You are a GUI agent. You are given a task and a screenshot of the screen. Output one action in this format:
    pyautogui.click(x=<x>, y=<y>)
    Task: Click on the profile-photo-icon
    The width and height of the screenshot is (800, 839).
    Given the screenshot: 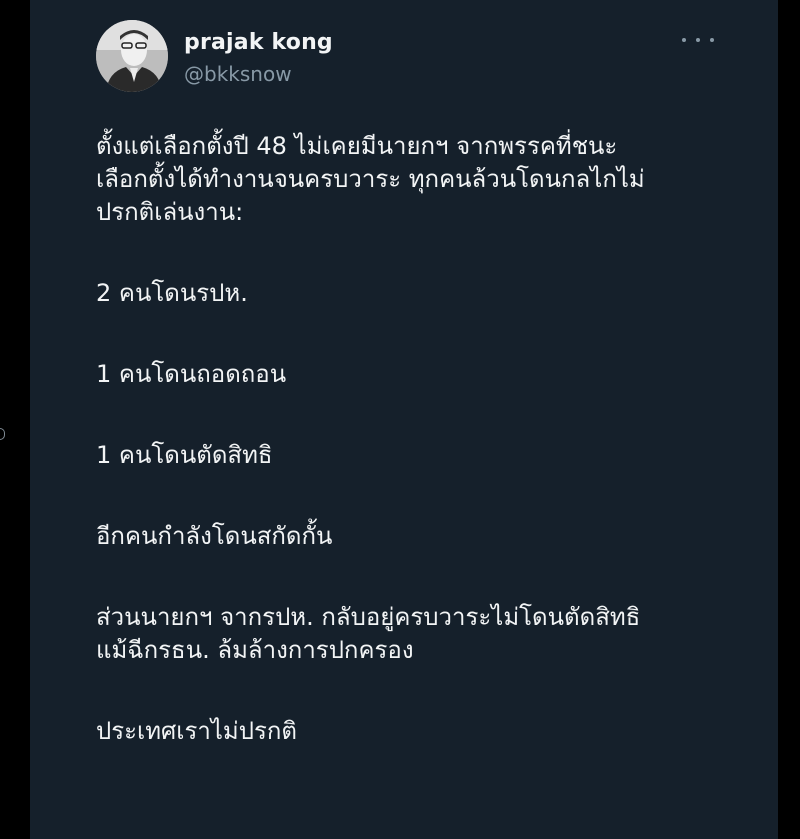 What is the action you would take?
    pyautogui.click(x=132, y=56)
    